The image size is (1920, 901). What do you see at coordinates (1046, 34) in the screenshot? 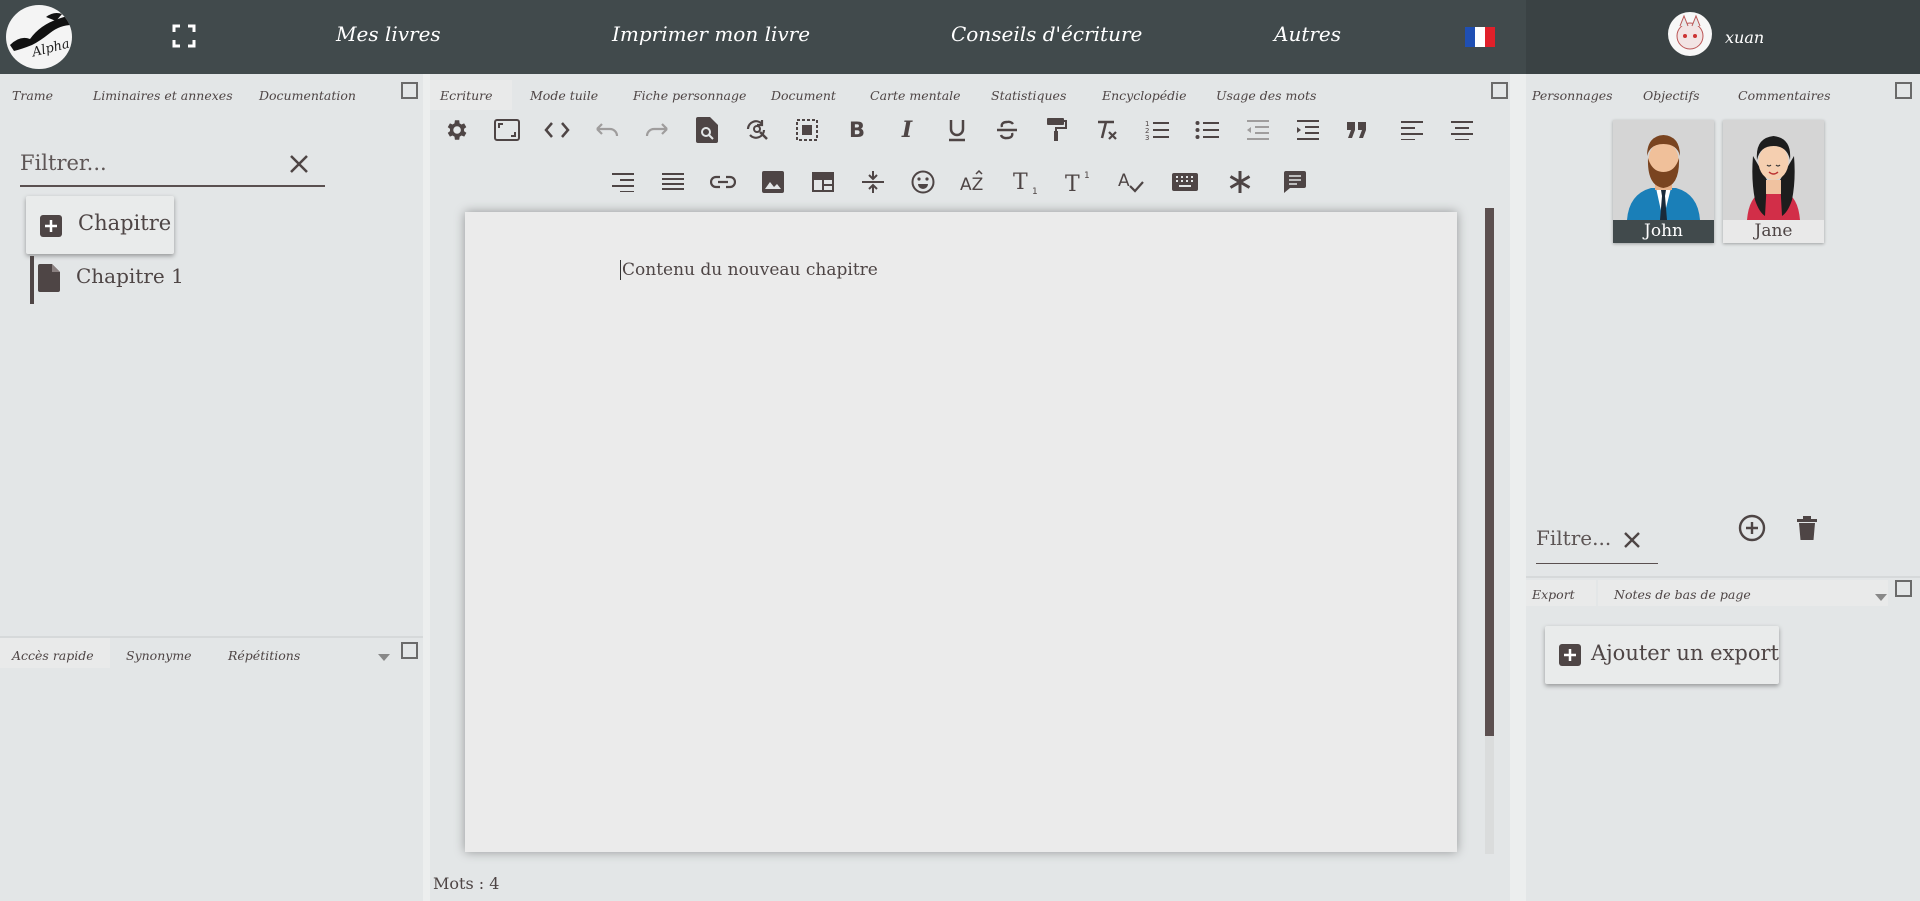
I see `nav-conseils: Conseils d'écriture` at bounding box center [1046, 34].